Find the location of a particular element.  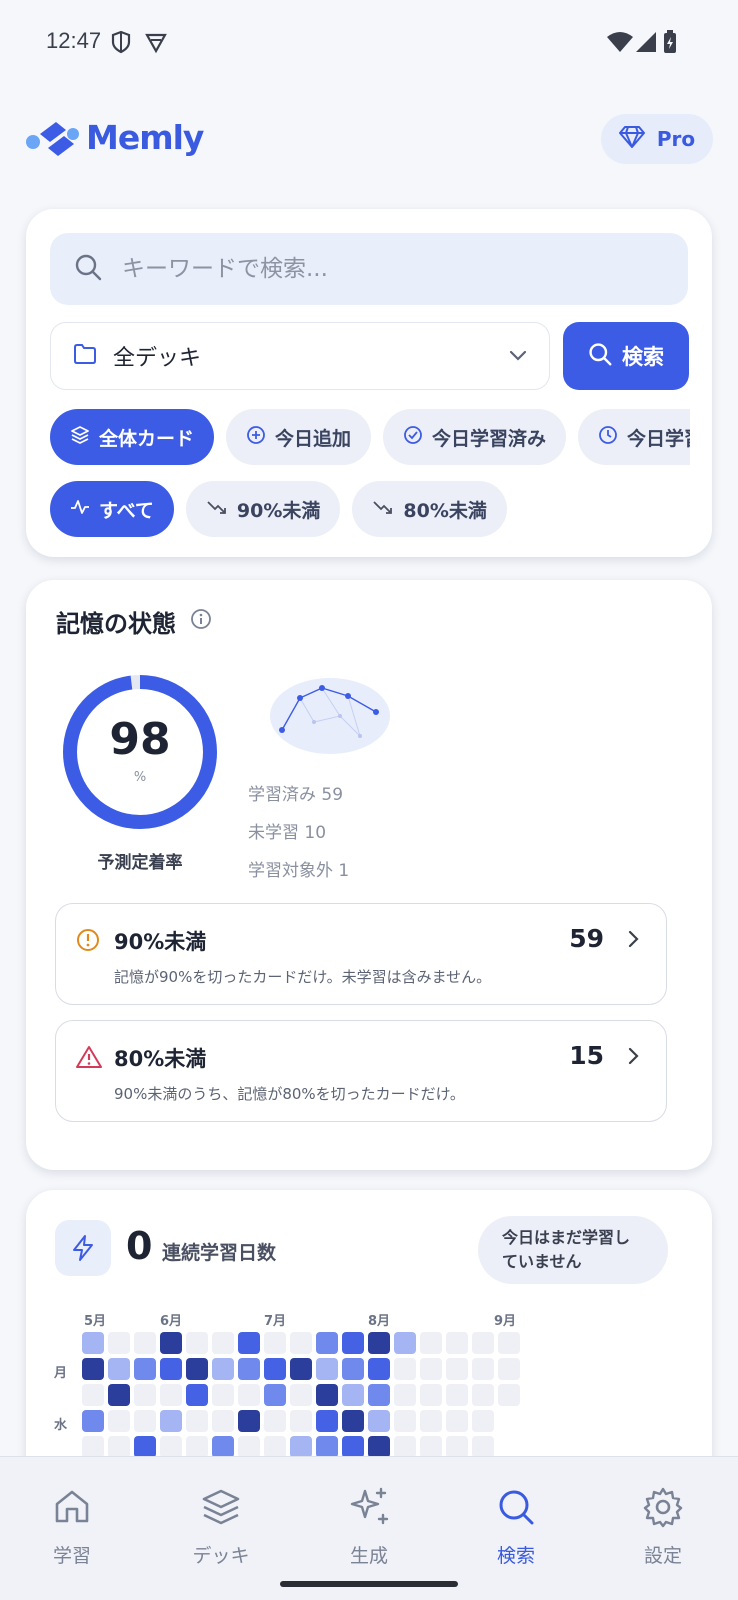

status-time: 12:47 is located at coordinates (74, 40).